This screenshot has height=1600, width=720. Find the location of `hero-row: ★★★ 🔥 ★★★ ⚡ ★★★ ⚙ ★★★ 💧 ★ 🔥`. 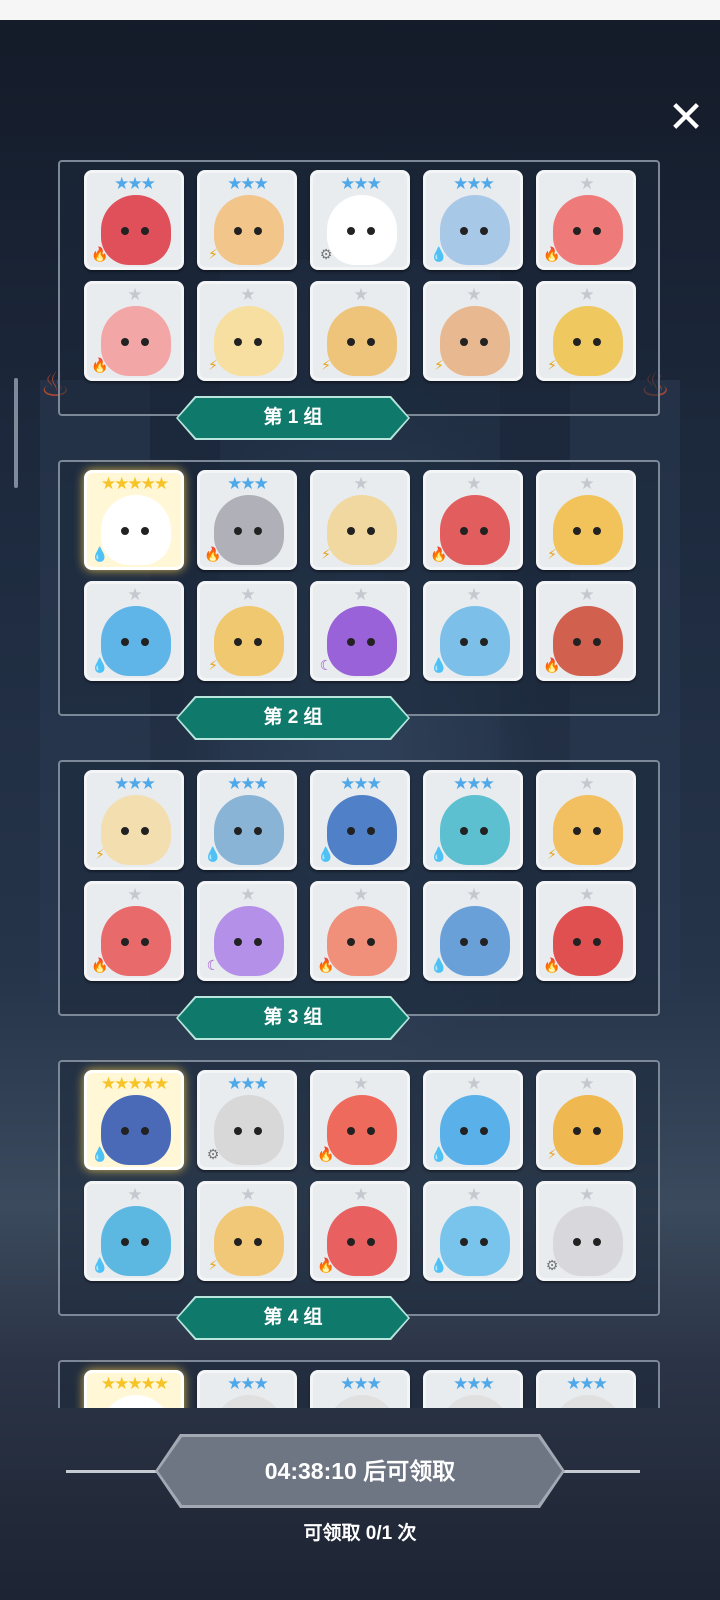

hero-row: ★★★ 🔥 ★★★ ⚡ ★★★ ⚙ ★★★ 💧 ★ 🔥 is located at coordinates (360, 220).